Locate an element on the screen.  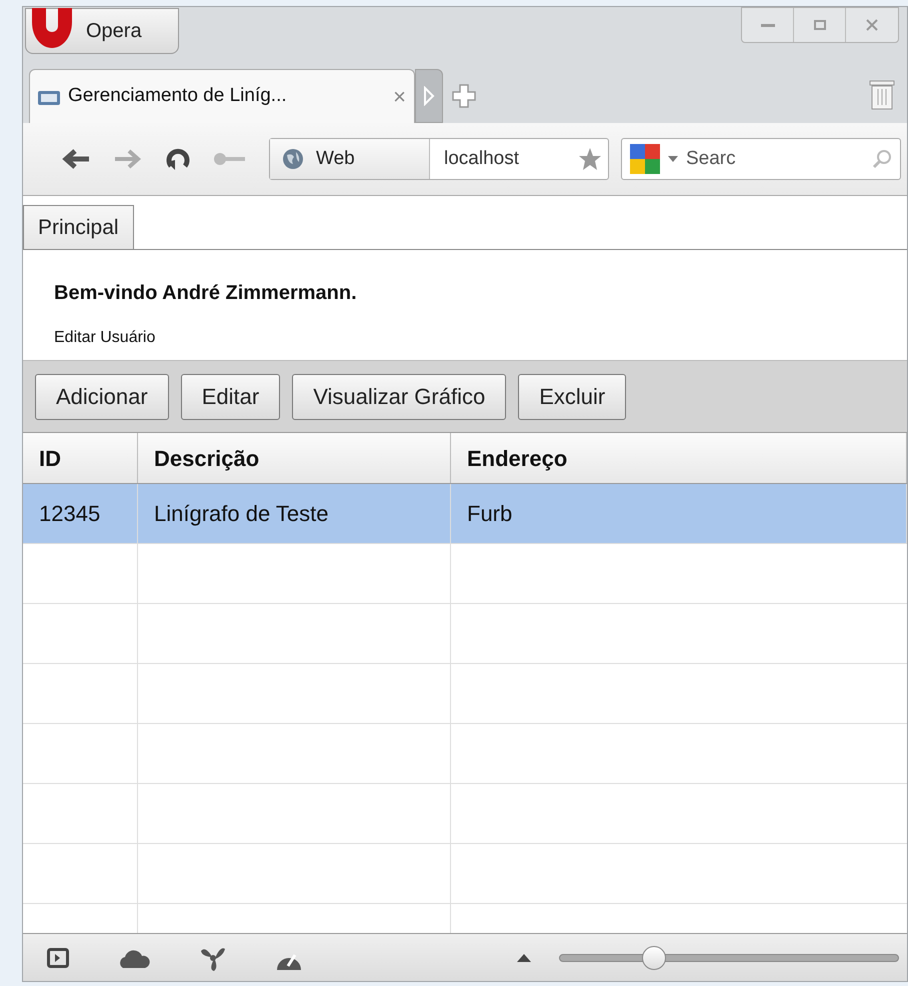
tab-scroll-button is located at coordinates (429, 96).